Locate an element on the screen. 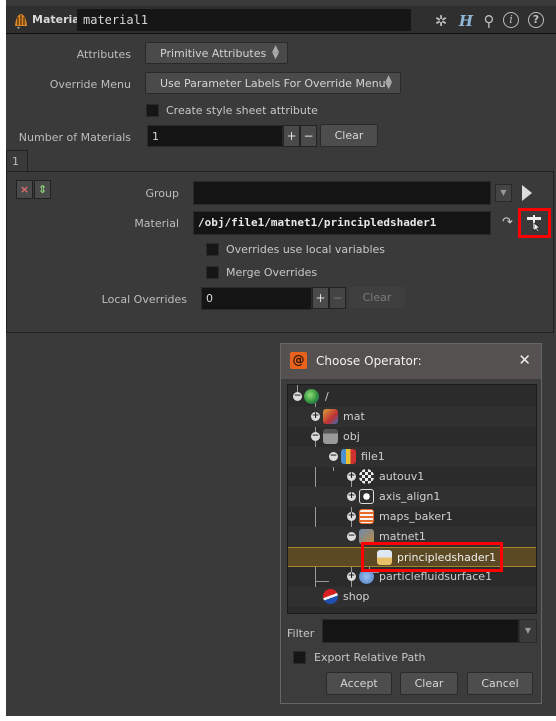 The width and height of the screenshot is (556, 721). add-local-override-button: + is located at coordinates (320, 298).